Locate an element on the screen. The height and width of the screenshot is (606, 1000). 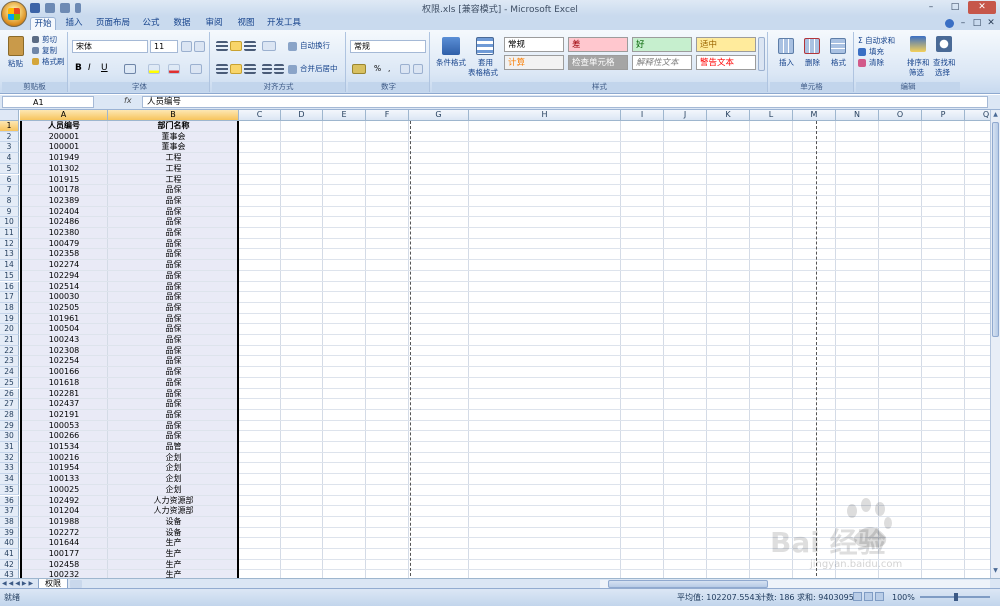
style-warning: 警告文本 is located at coordinates (726, 62).